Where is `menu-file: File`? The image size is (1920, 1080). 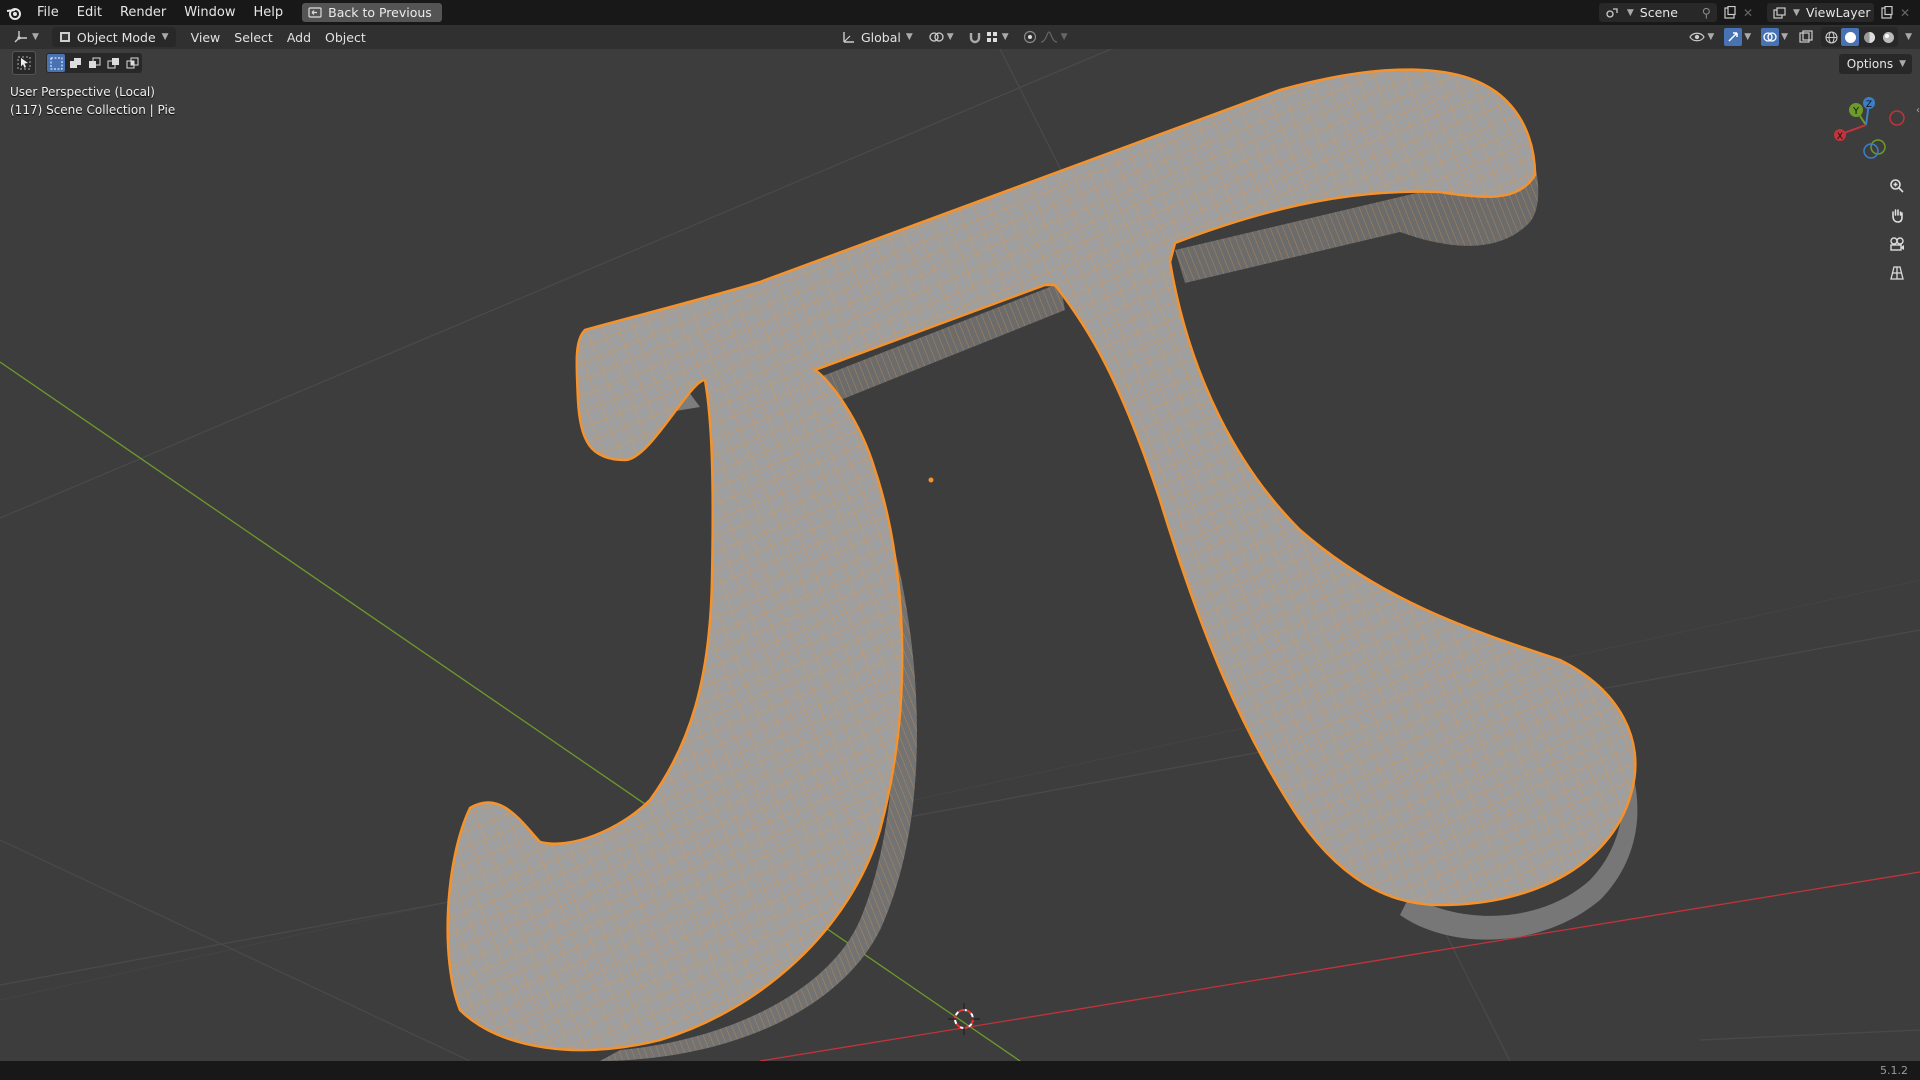 menu-file: File is located at coordinates (48, 12).